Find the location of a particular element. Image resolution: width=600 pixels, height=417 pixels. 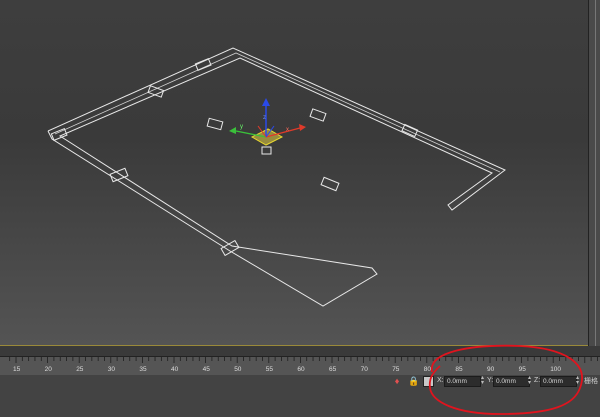

ruler-tick-label: 25 is located at coordinates (80, 369).